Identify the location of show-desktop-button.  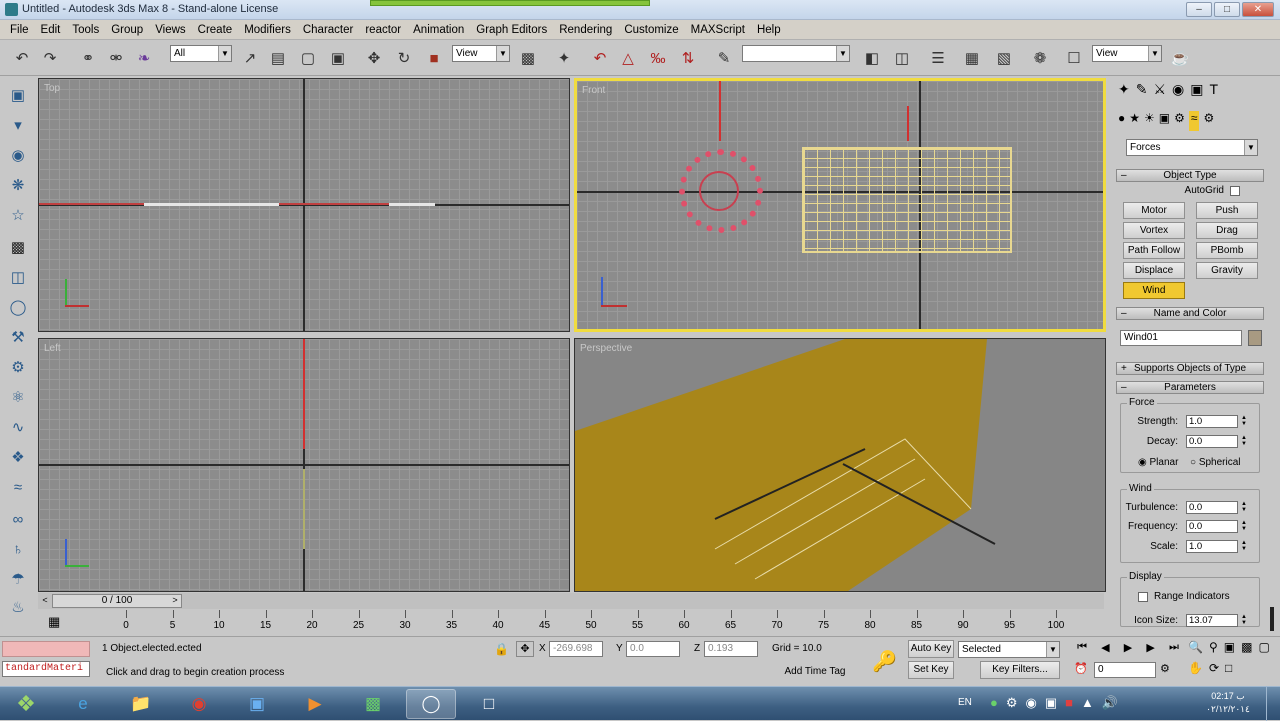
(1273, 704).